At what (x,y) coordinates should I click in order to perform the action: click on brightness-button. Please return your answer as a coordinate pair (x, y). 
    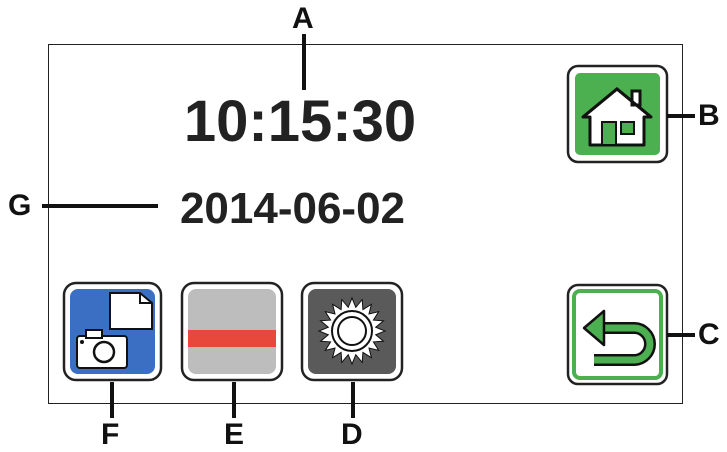
    Looking at the image, I should click on (352, 331).